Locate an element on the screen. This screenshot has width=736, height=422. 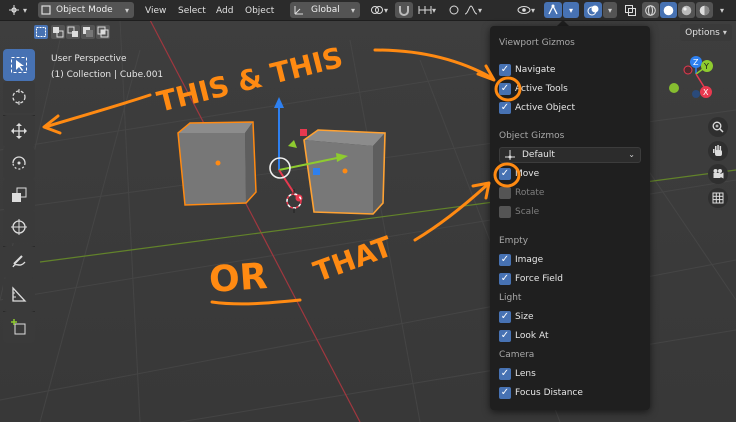
options-dropdown: Options ▾ is located at coordinates (706, 32).